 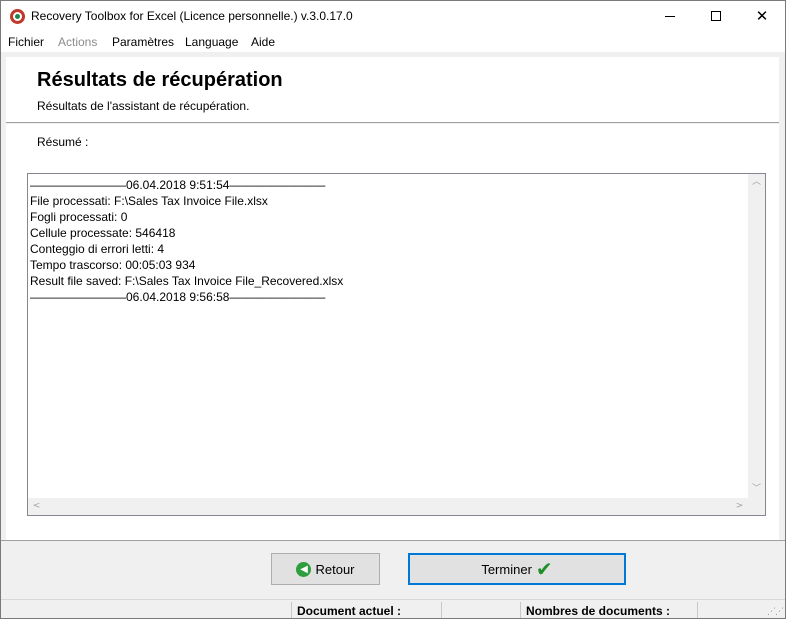 I want to click on scroll-down-icon: ﹀, so click(x=756, y=489).